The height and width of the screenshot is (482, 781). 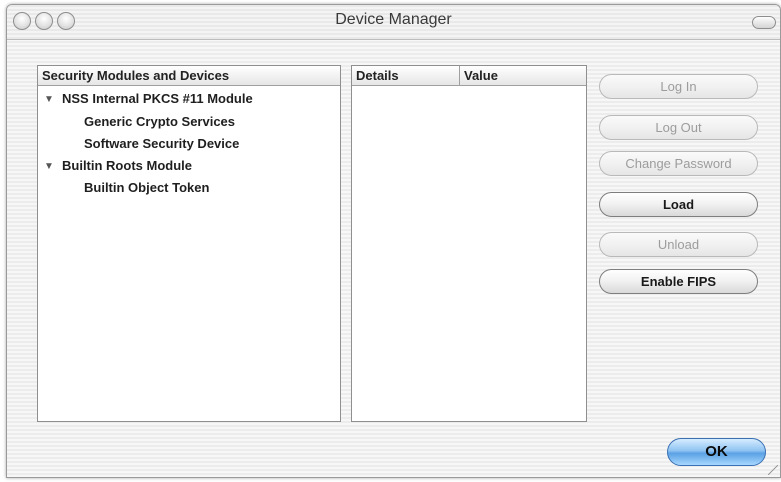 I want to click on window-title: Device Manager, so click(x=393, y=19).